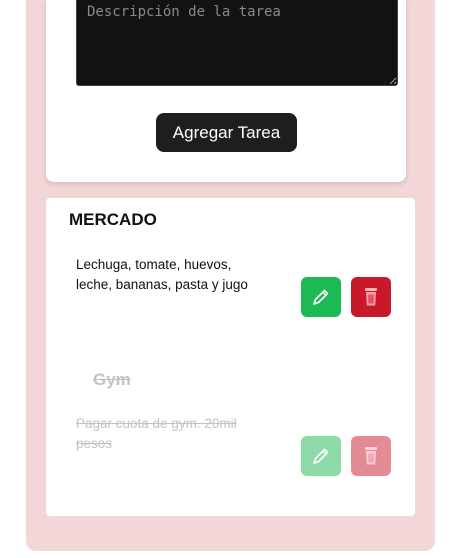  Describe the element at coordinates (113, 219) in the screenshot. I see `task-title: MERCADO` at that location.